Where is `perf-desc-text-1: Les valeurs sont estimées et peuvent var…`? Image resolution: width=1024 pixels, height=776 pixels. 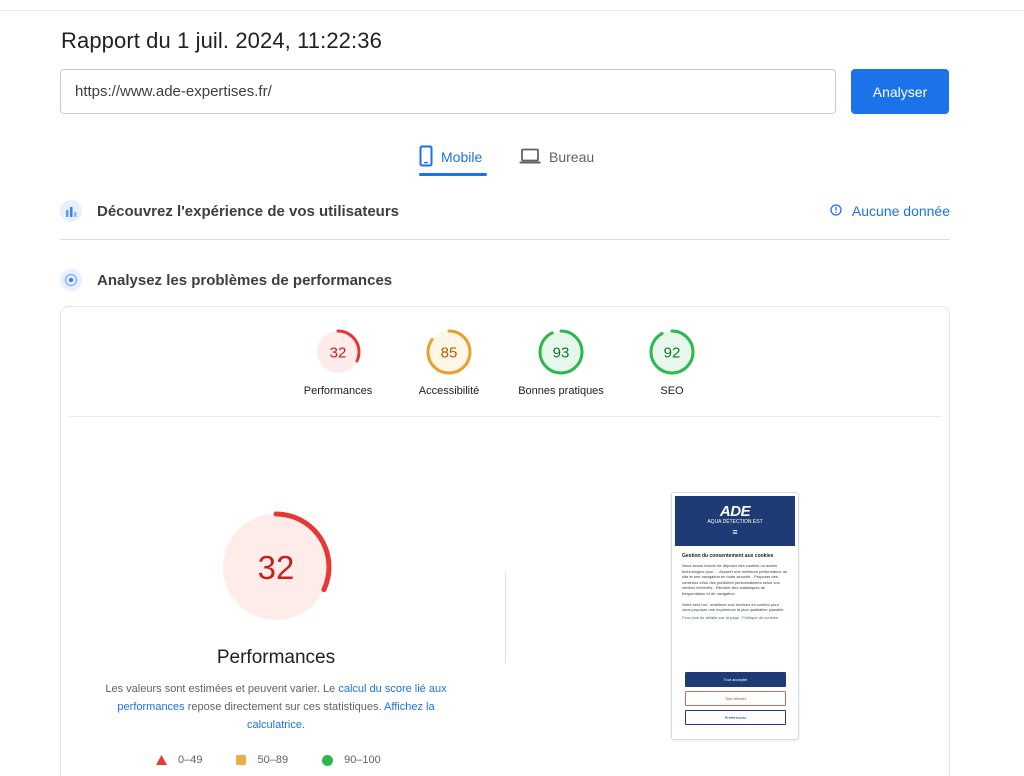
perf-desc-text-1: Les valeurs sont estimées et peuvent var… is located at coordinates (222, 689).